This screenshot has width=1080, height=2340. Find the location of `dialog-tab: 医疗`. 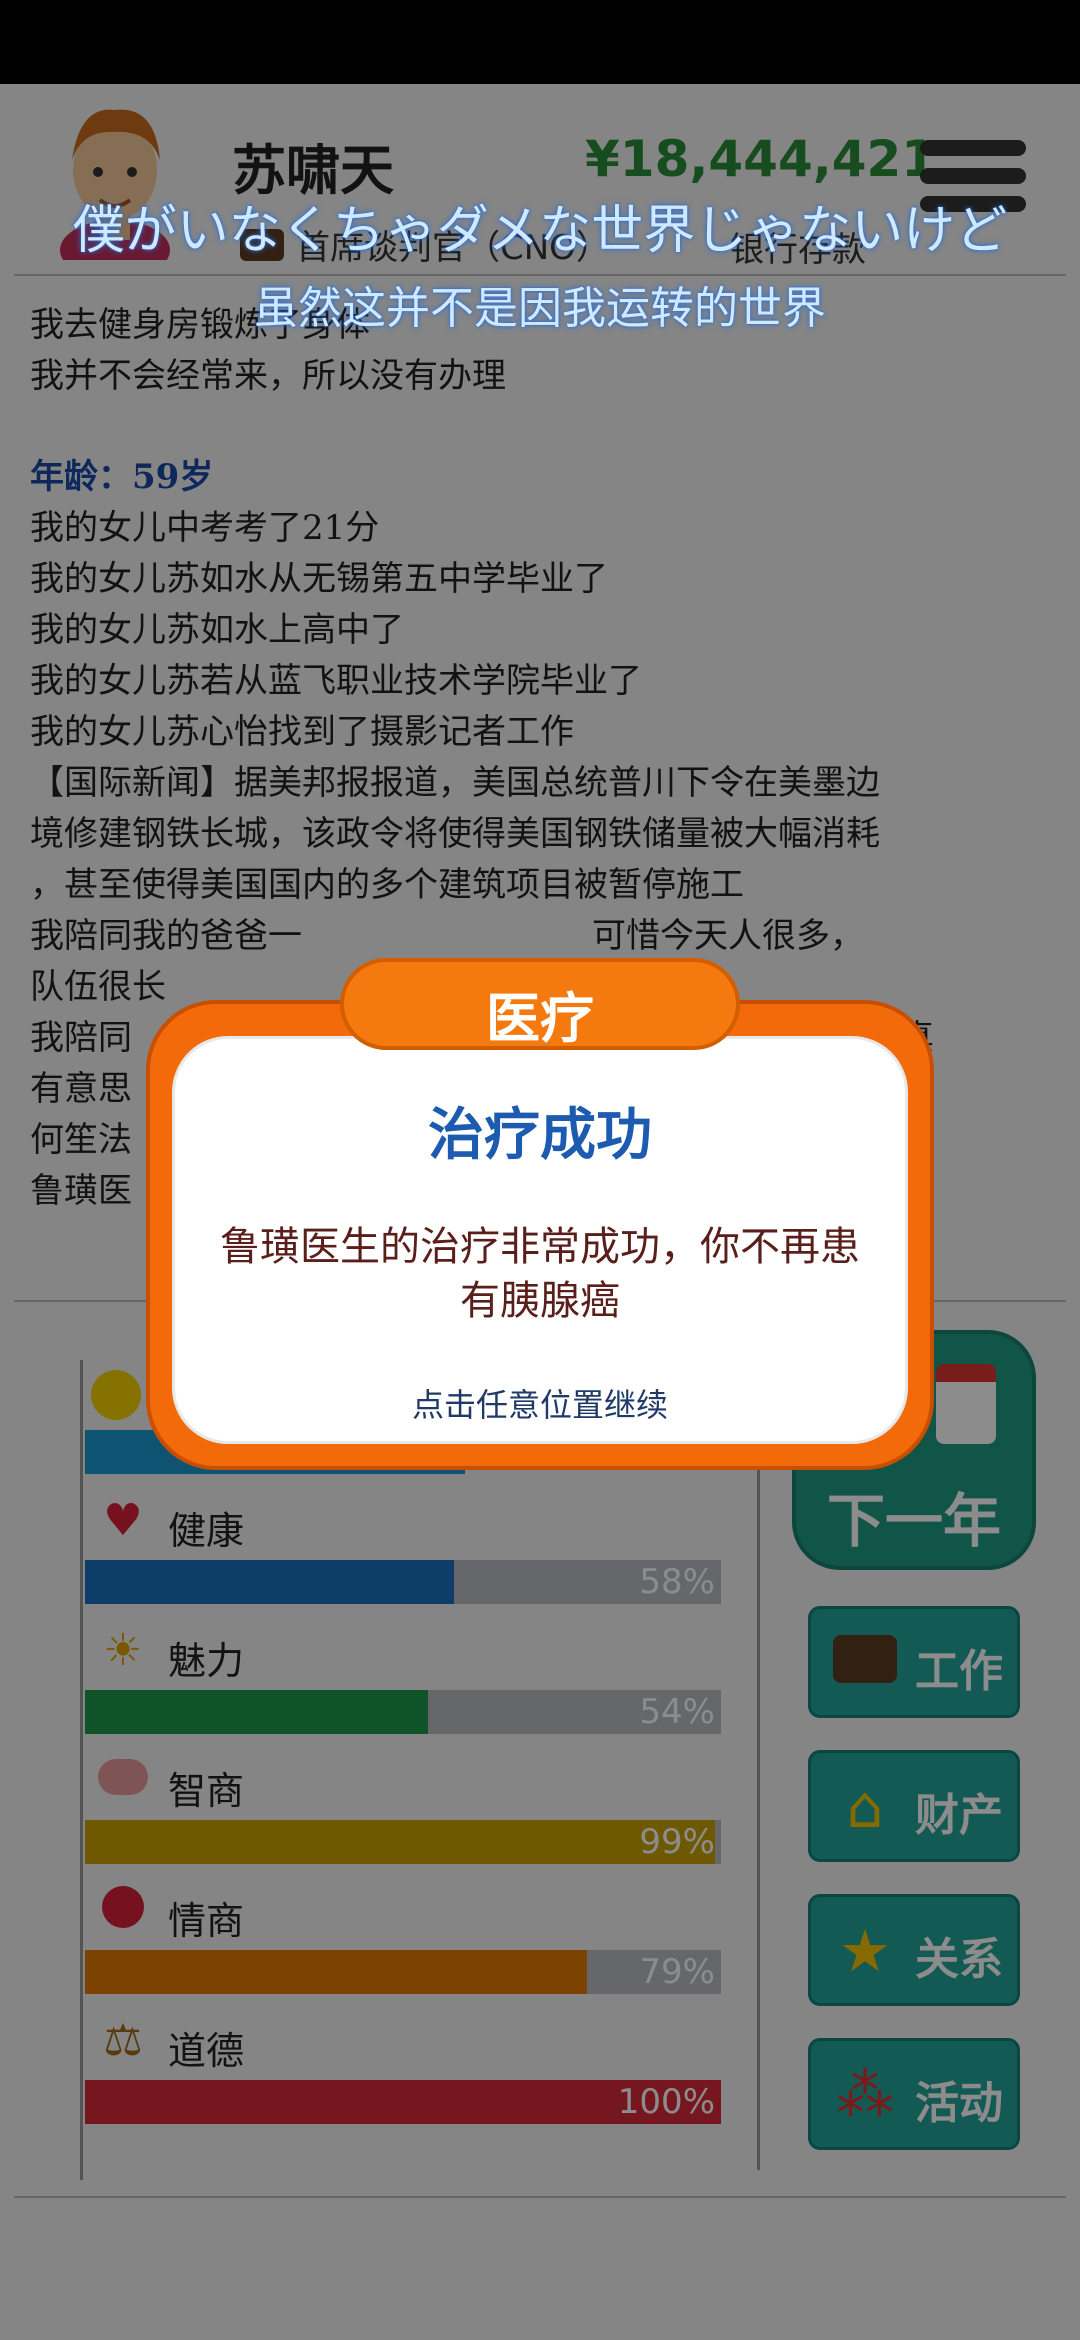

dialog-tab: 医疗 is located at coordinates (540, 1004).